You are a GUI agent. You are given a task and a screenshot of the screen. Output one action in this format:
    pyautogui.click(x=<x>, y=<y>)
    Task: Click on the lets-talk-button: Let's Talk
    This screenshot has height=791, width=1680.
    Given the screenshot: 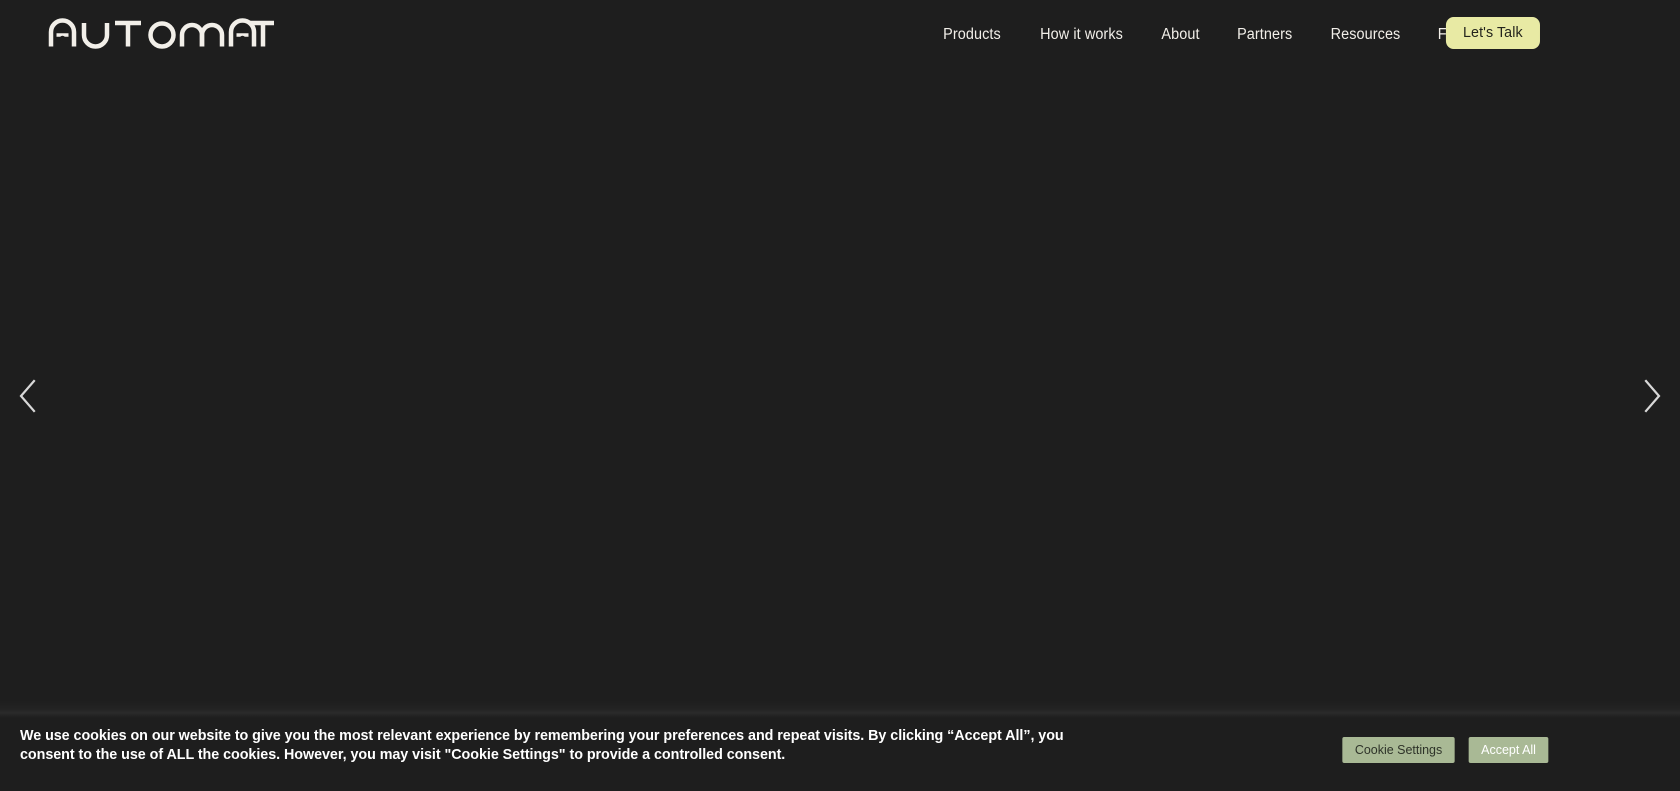 What is the action you would take?
    pyautogui.click(x=1493, y=33)
    